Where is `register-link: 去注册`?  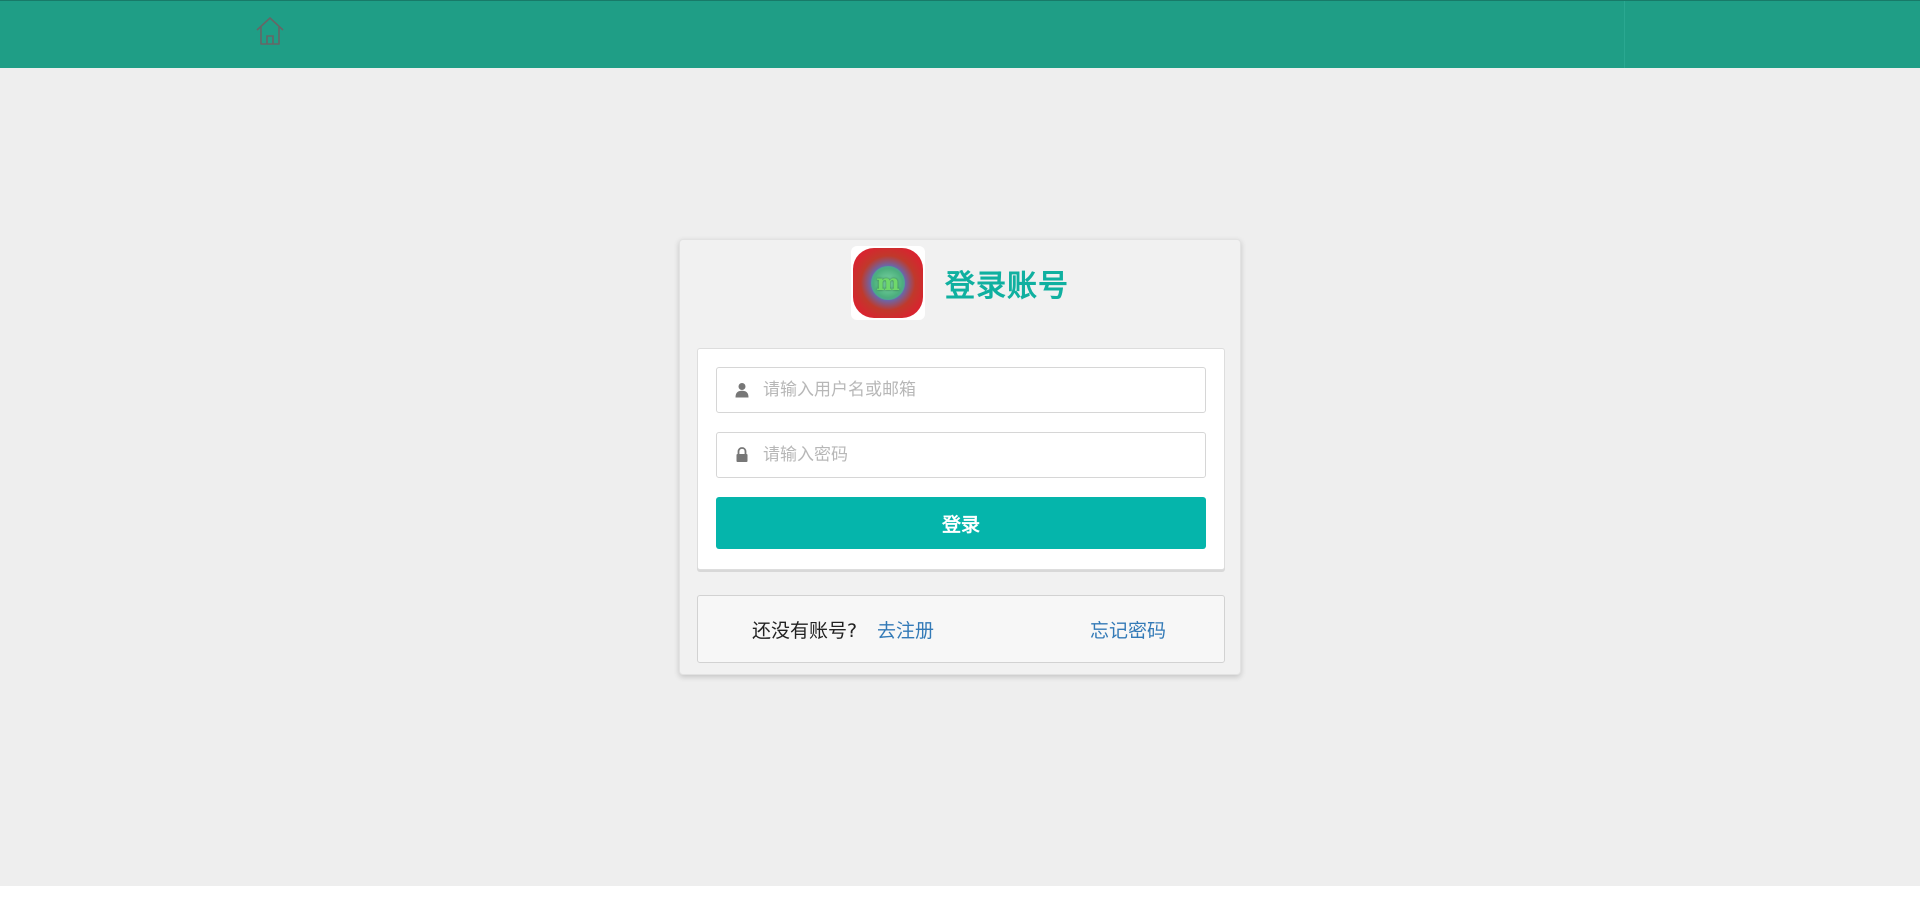
register-link: 去注册 is located at coordinates (905, 629).